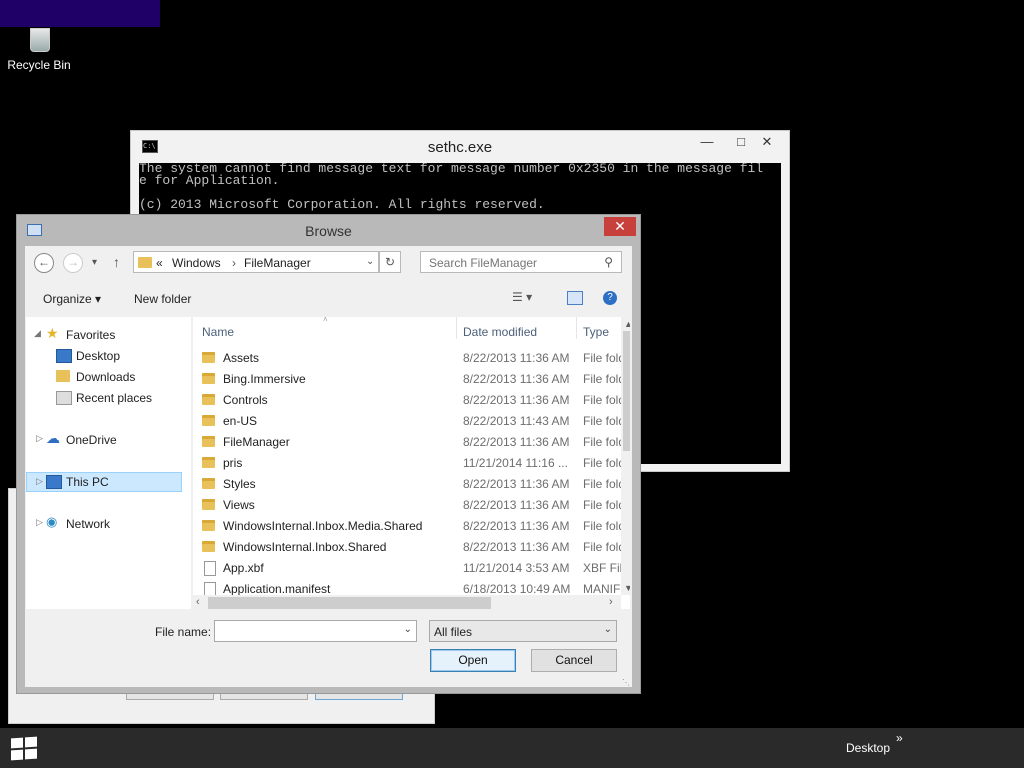 This screenshot has width=1024, height=768. I want to click on file-date: 8/22/2013 11:43 AM, so click(516, 421).